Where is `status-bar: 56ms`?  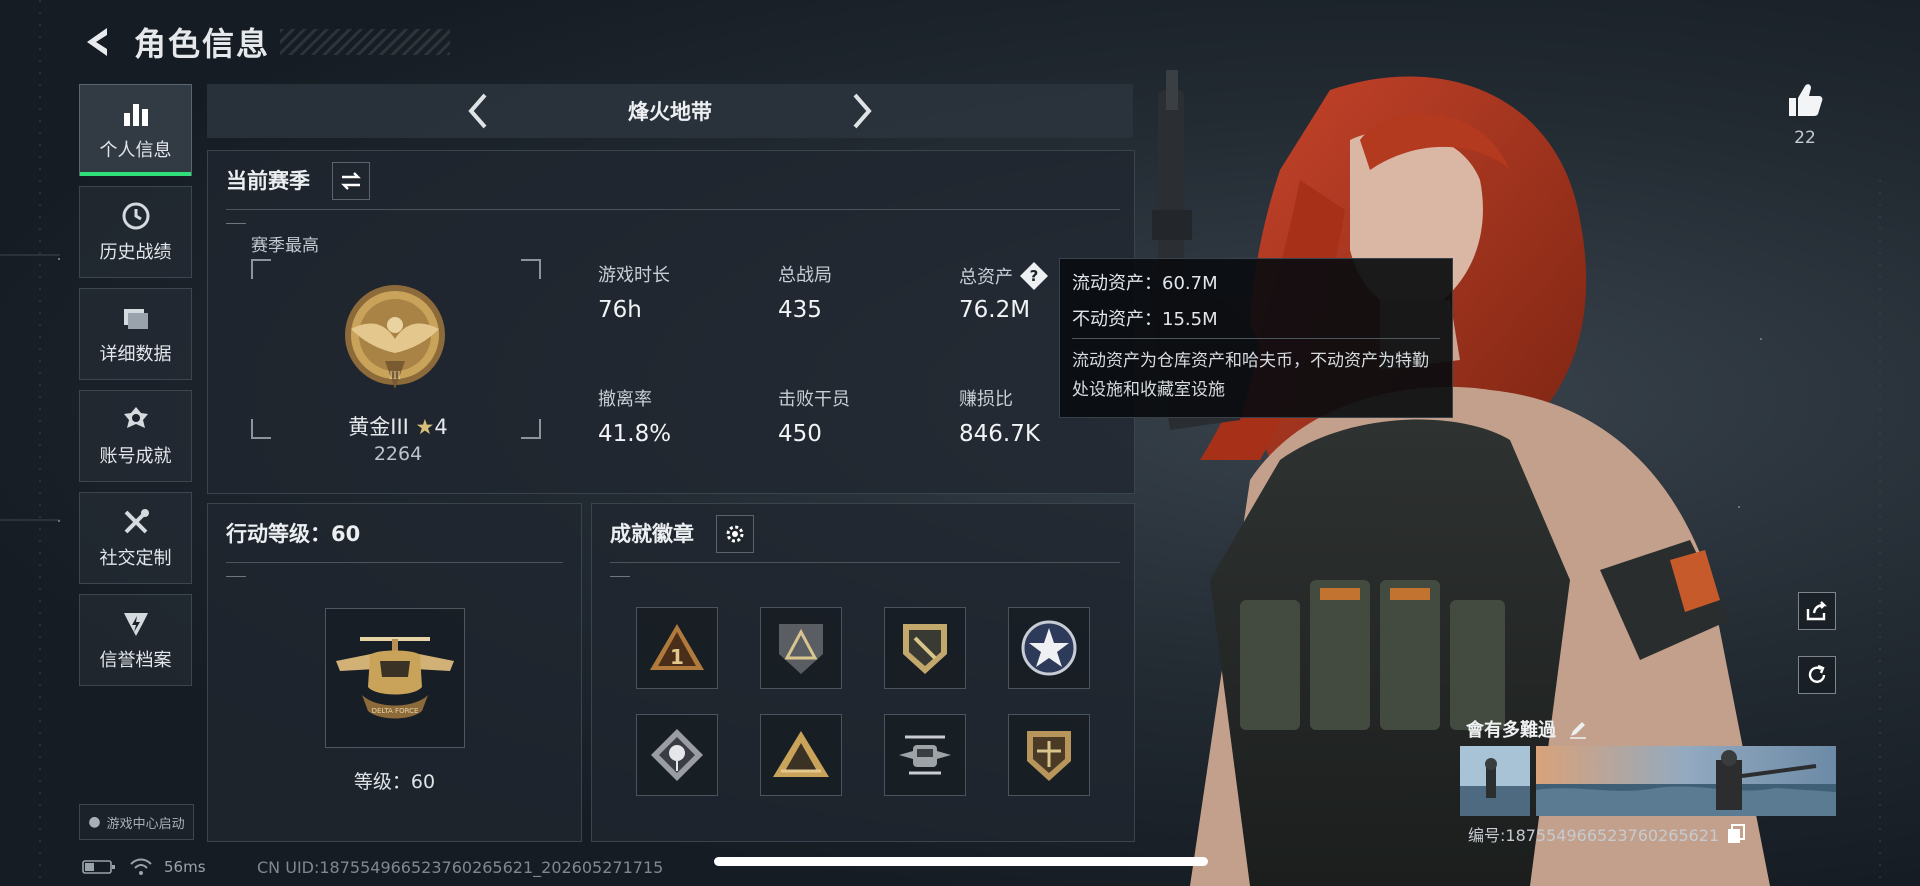
status-bar: 56ms is located at coordinates (144, 867).